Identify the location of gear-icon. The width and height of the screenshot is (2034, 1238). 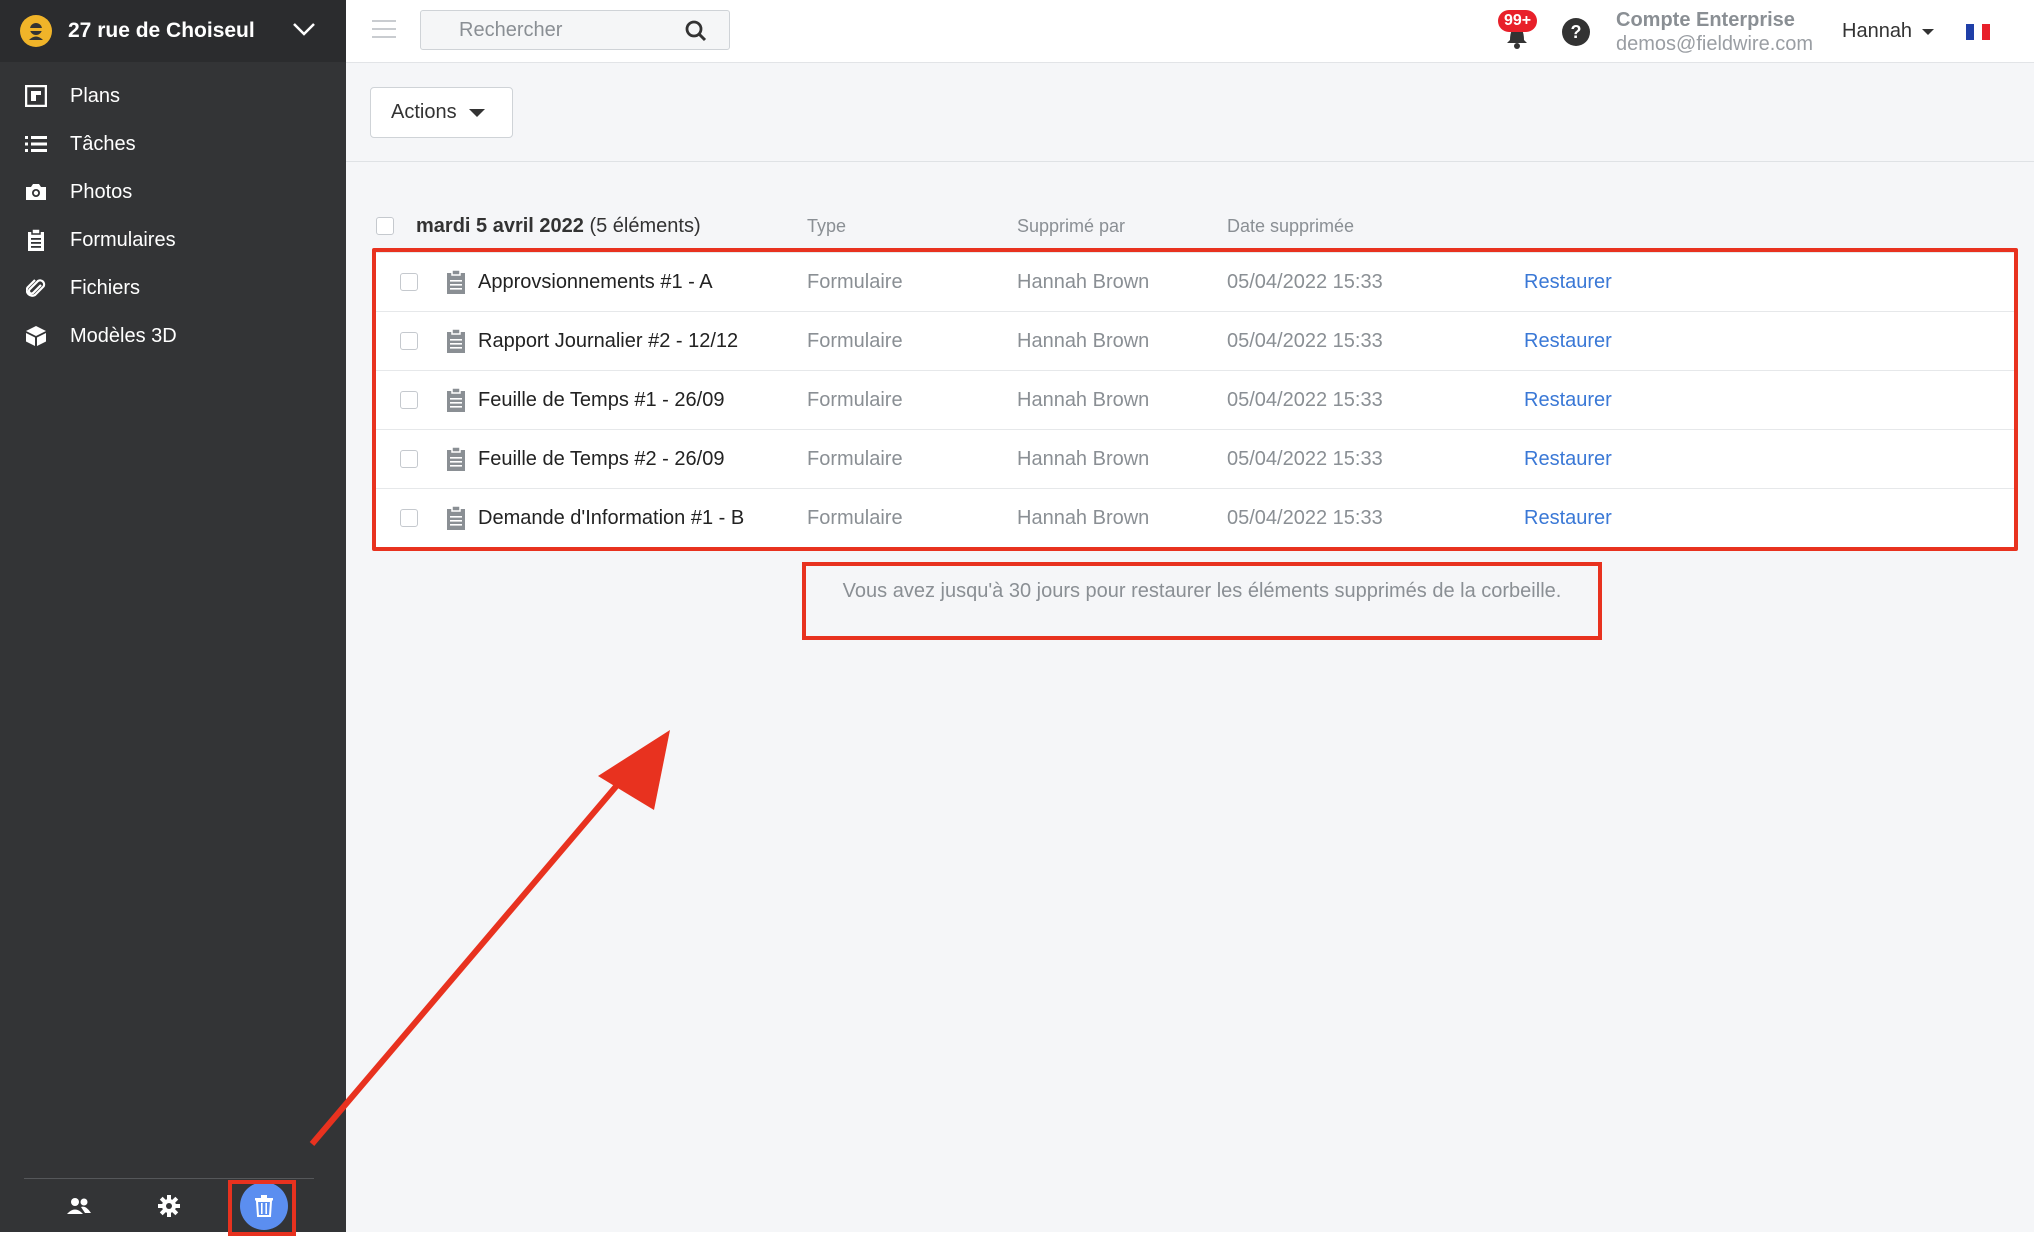
(169, 1206).